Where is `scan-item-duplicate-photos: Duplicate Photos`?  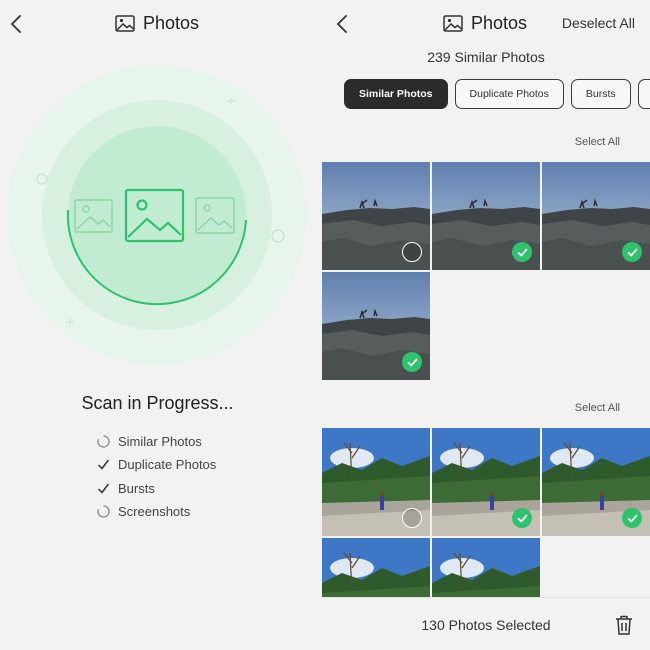 scan-item-duplicate-photos: Duplicate Photos is located at coordinates (155, 464).